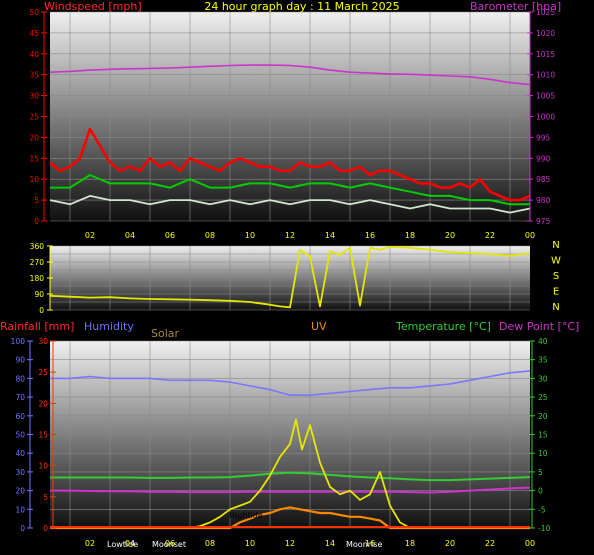  I want to click on humidity-tick-label: 60, so click(20, 416).